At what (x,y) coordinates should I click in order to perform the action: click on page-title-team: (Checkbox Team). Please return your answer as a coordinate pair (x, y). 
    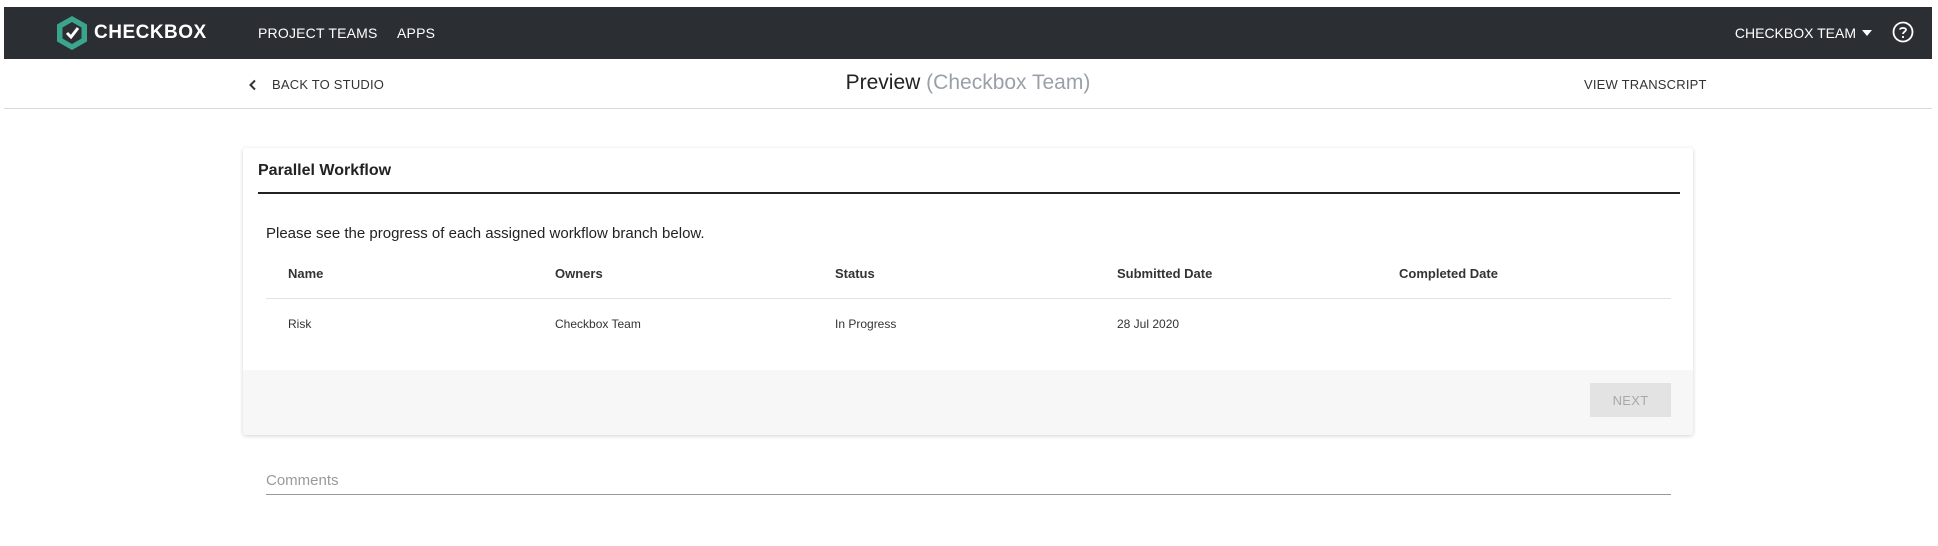
    Looking at the image, I should click on (1008, 82).